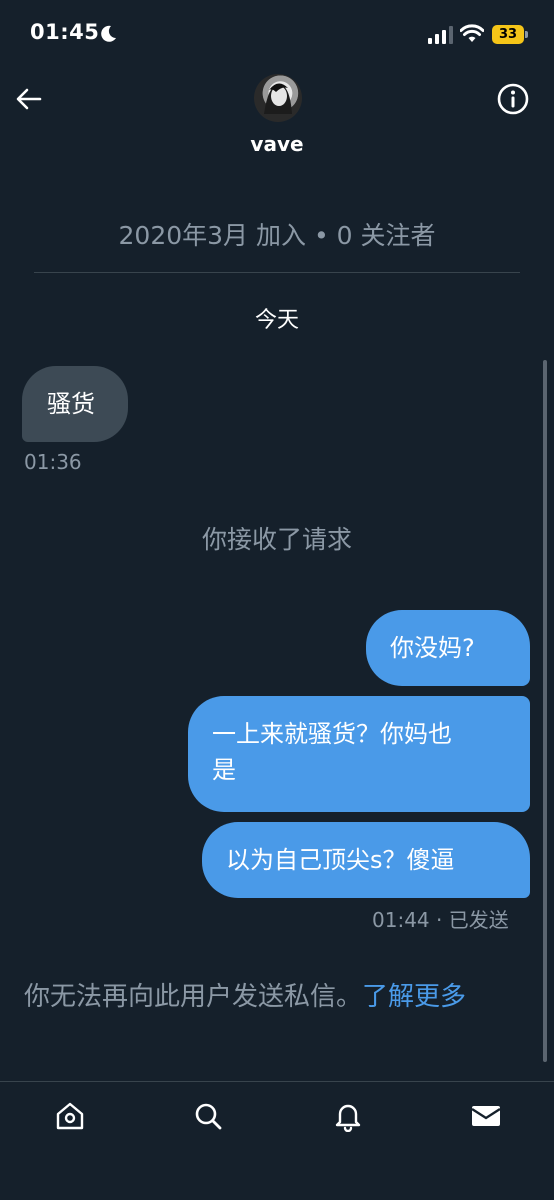 This screenshot has width=554, height=1200. I want to click on back-icon, so click(29, 99).